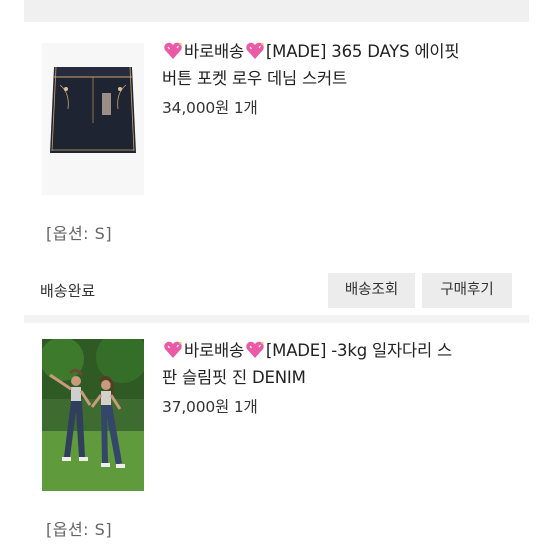 This screenshot has height=553, width=553. I want to click on product-title: 바로배송 [MADE] 365 DAYS 에이핏버튼 포켓 로우 데님 스커트, so click(334, 65).